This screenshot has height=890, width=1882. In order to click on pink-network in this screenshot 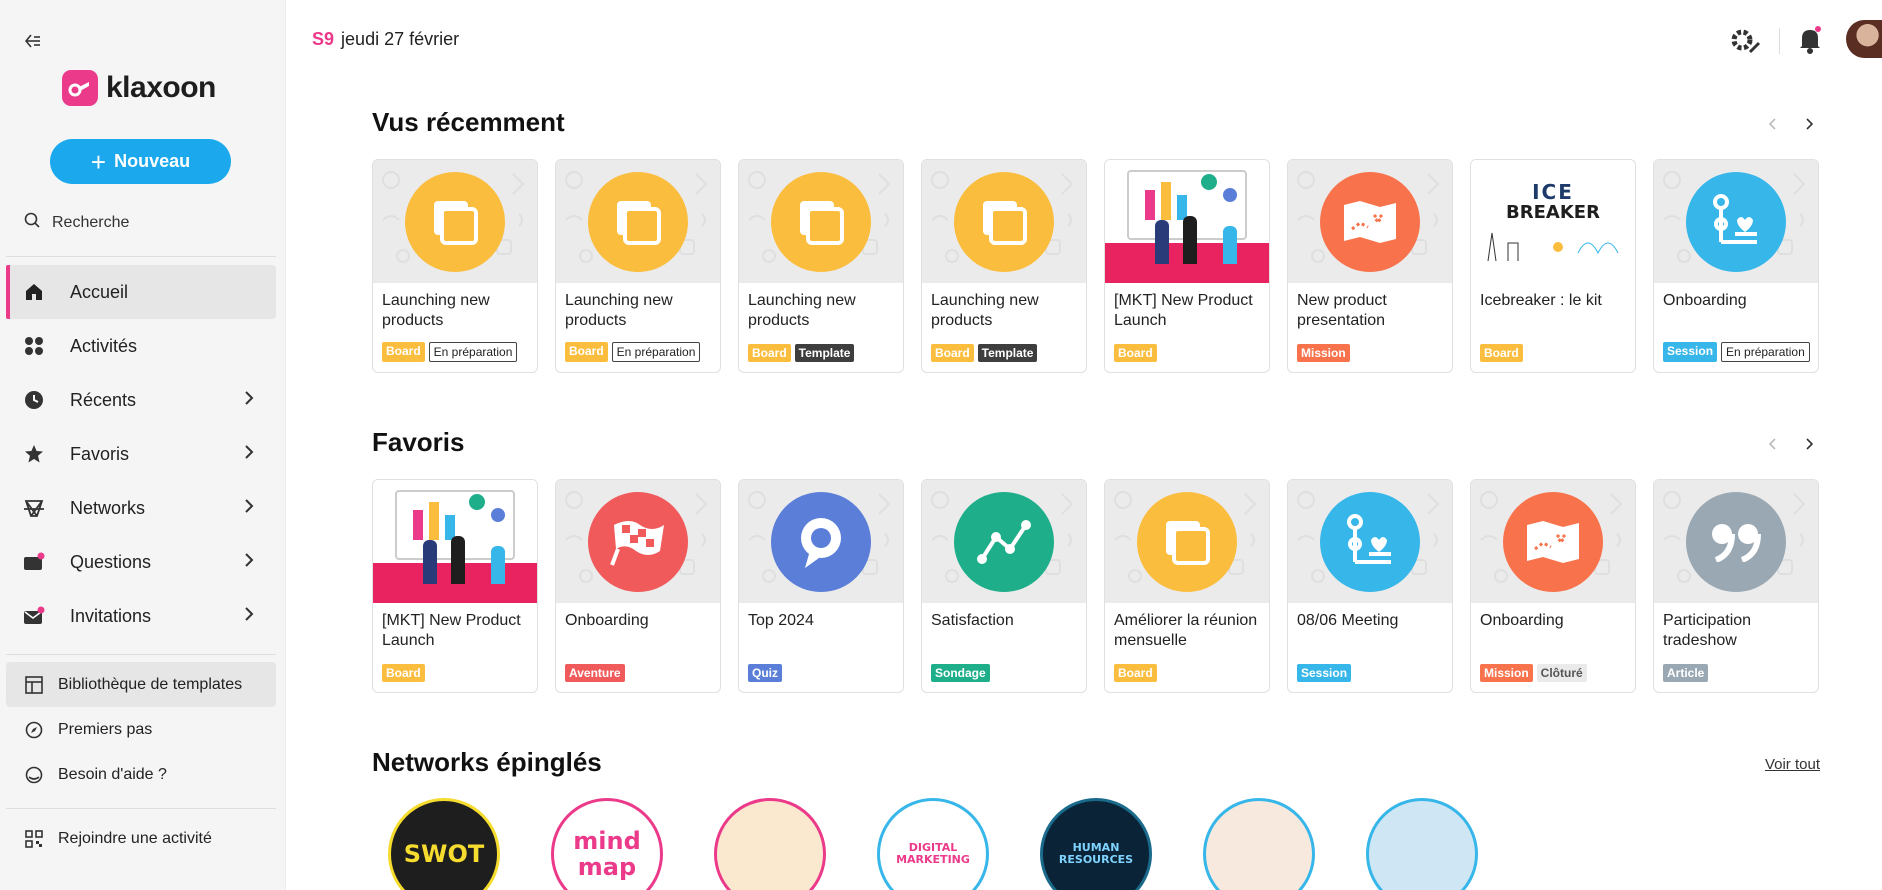, I will do `click(770, 844)`.